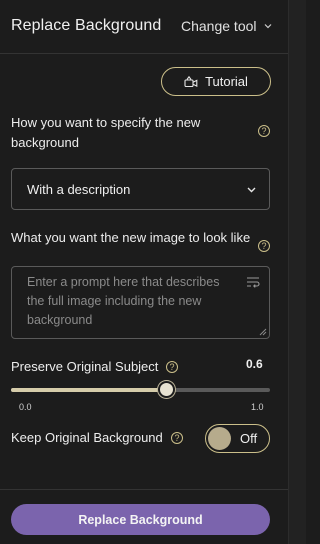 This screenshot has height=544, width=320. I want to click on panel-header: Replace Background Change tool, so click(144, 27).